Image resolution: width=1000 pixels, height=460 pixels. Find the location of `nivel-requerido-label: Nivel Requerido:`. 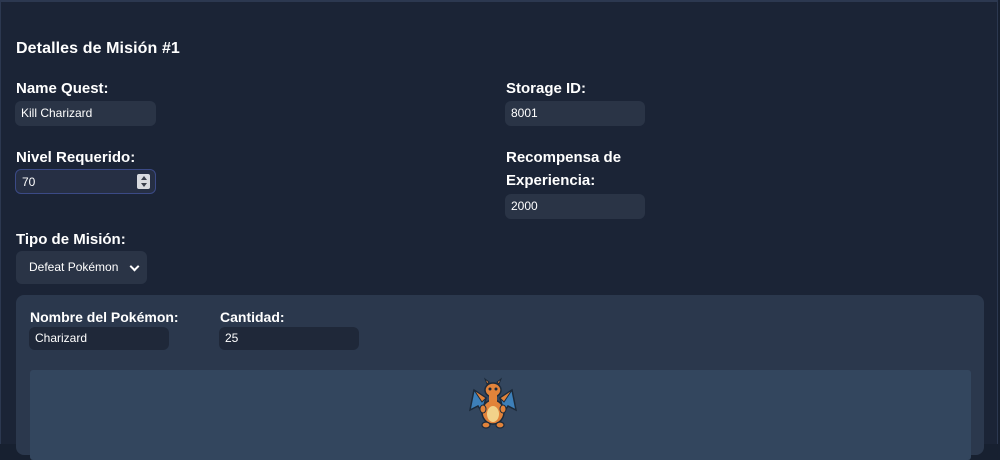

nivel-requerido-label: Nivel Requerido: is located at coordinates (76, 157).